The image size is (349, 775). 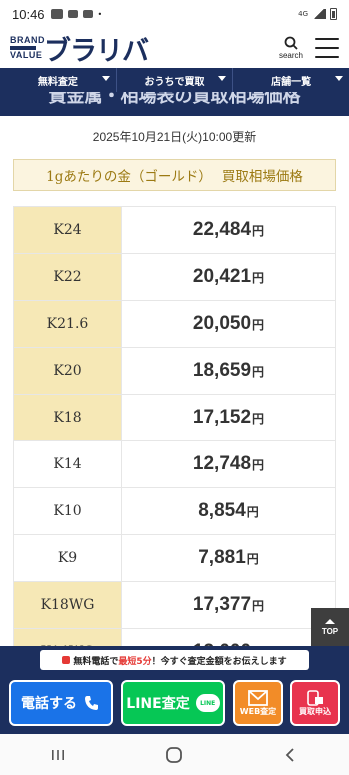 I want to click on signal-icon, so click(x=319, y=14).